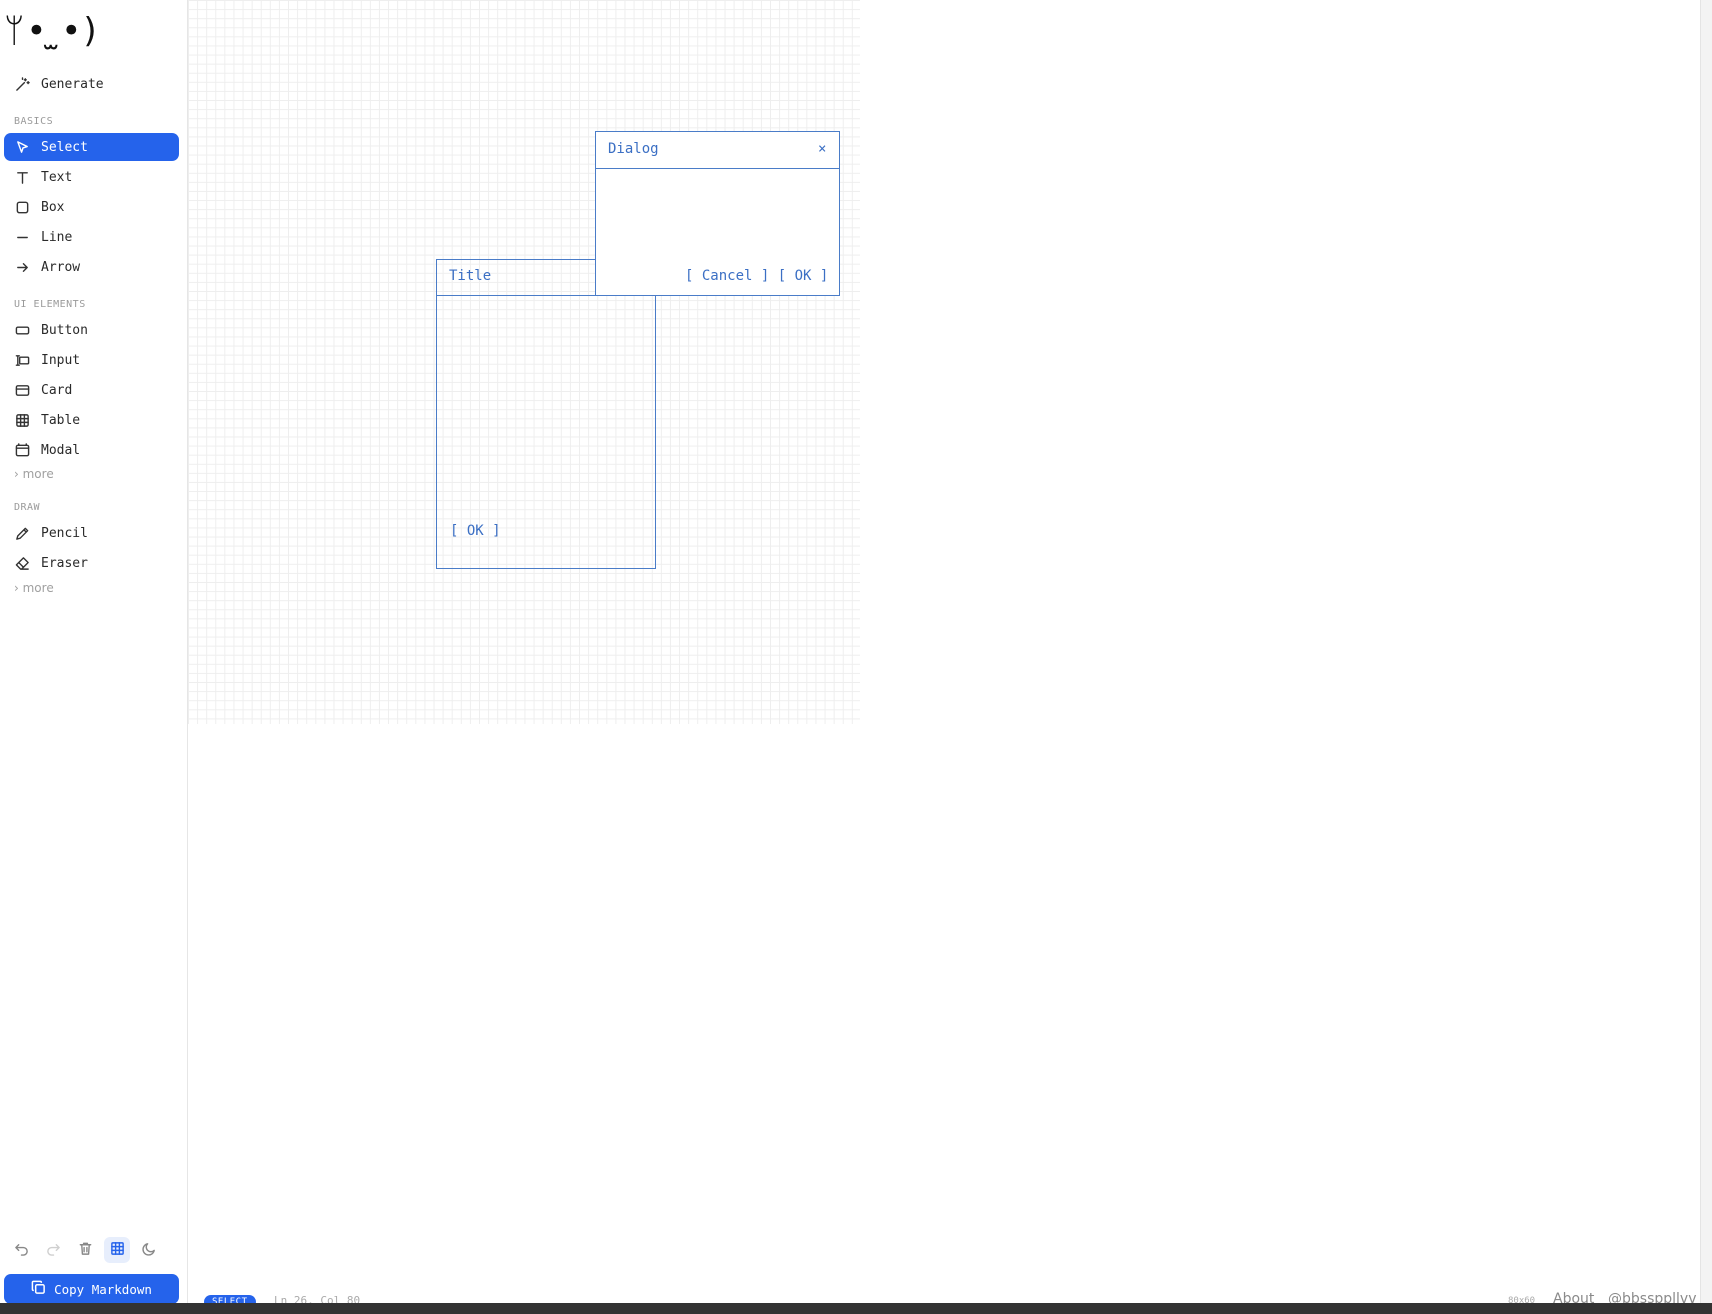  I want to click on more-ui-elements: › more, so click(34, 474).